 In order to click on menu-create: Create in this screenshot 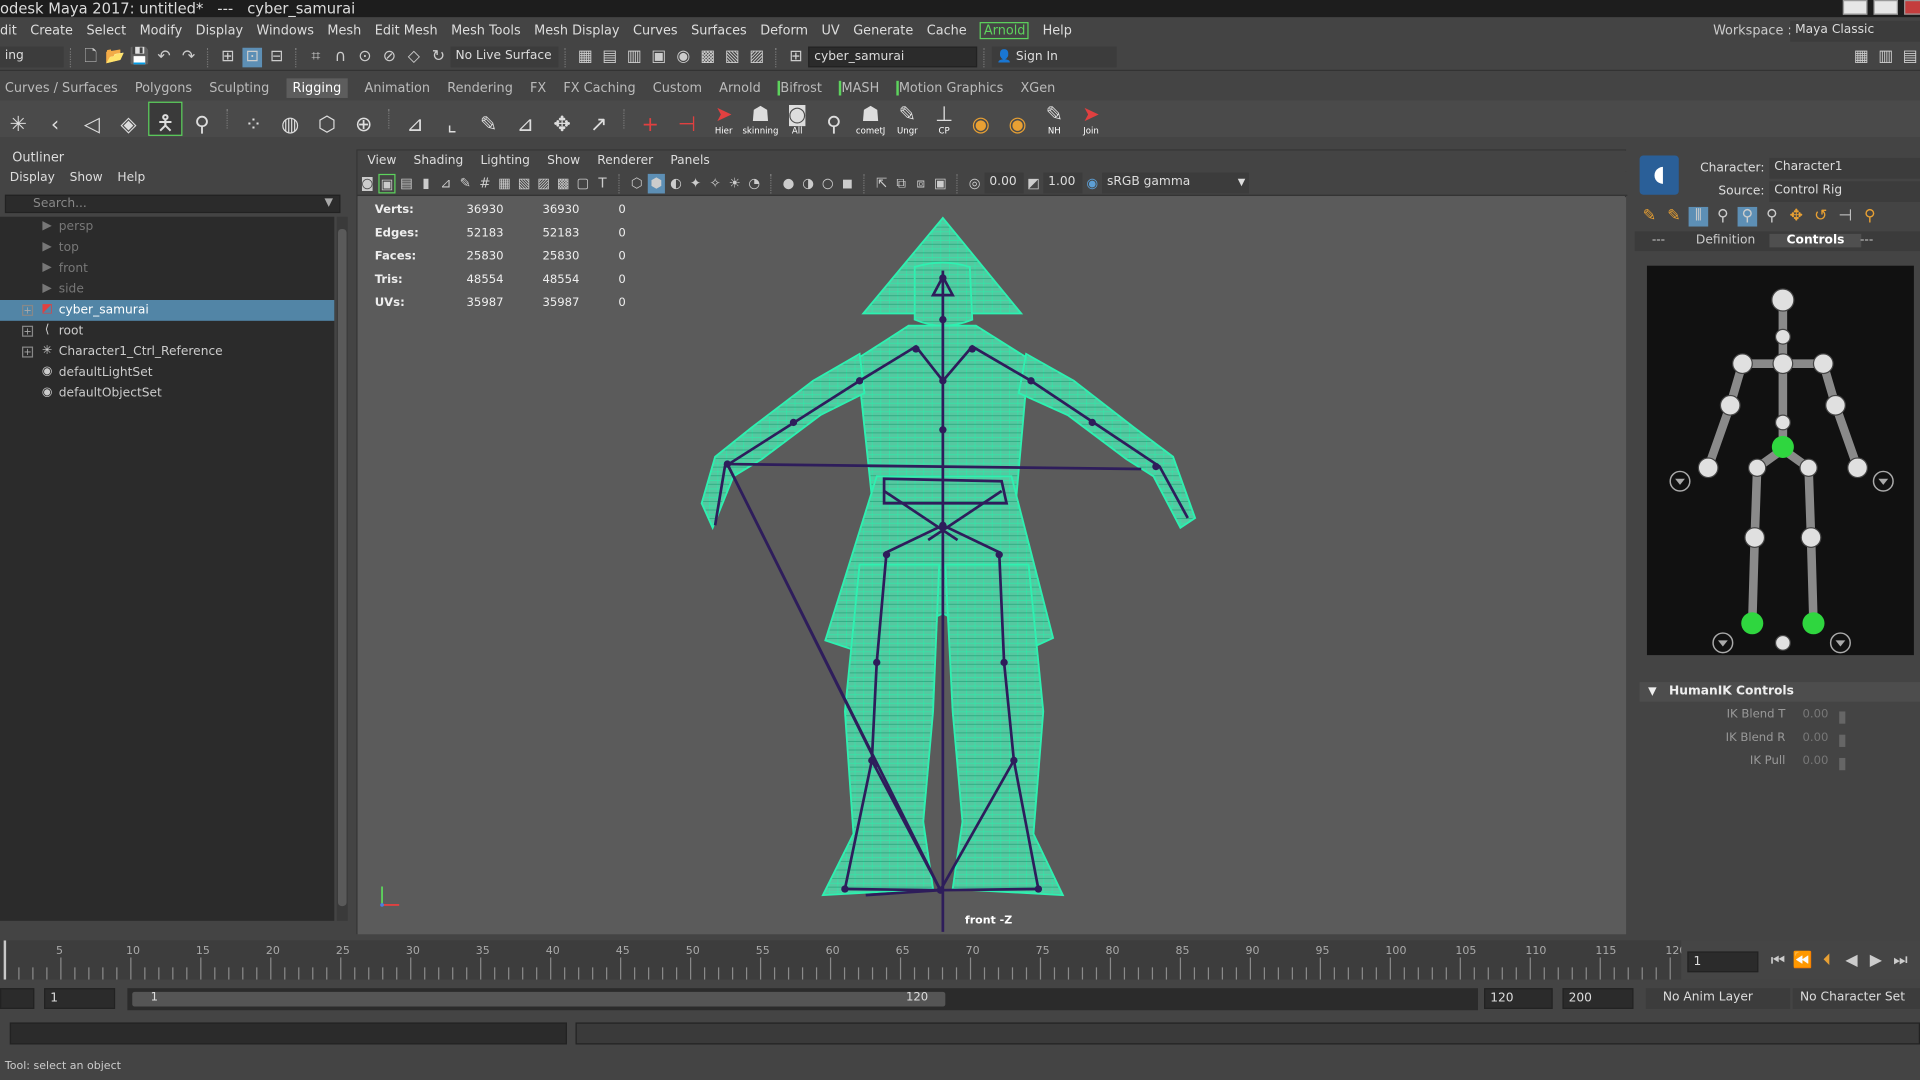, I will do `click(51, 30)`.